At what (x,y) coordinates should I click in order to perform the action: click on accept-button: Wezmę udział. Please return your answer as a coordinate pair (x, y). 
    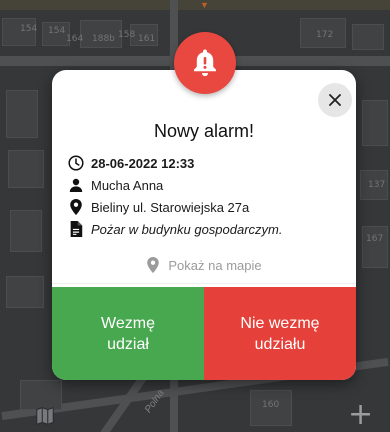
    Looking at the image, I should click on (128, 333).